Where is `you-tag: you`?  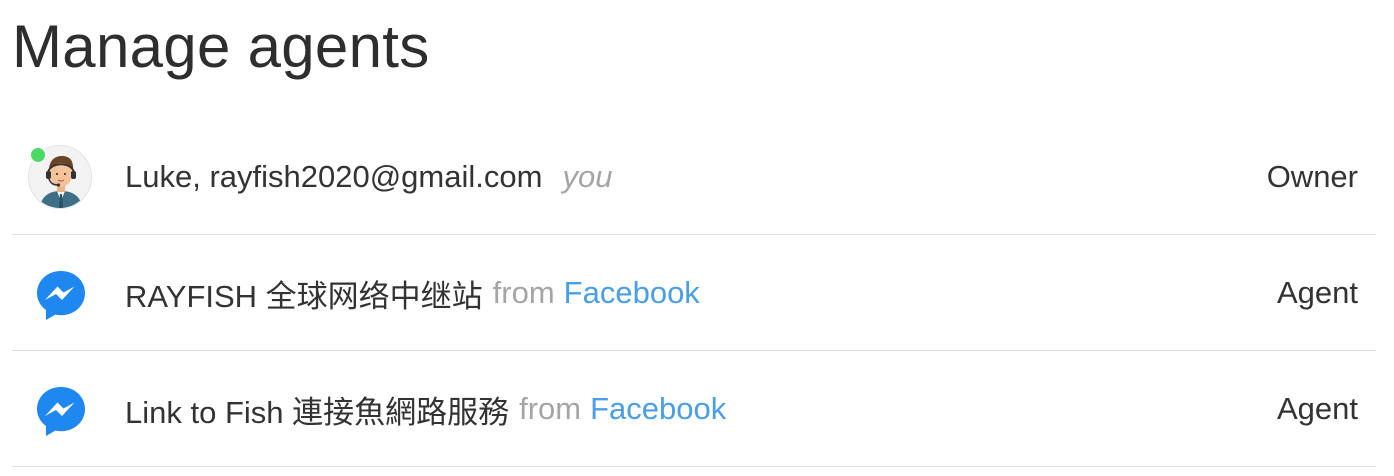
you-tag: you is located at coordinates (587, 176).